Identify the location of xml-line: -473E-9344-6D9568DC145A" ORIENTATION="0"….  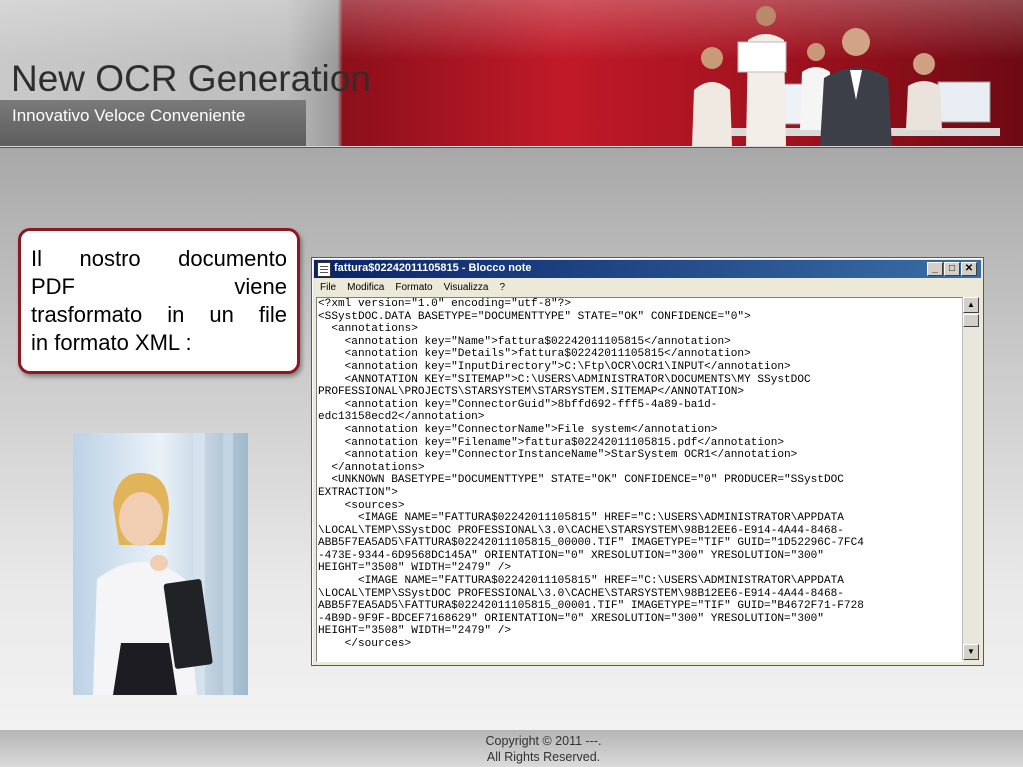
(571, 555).